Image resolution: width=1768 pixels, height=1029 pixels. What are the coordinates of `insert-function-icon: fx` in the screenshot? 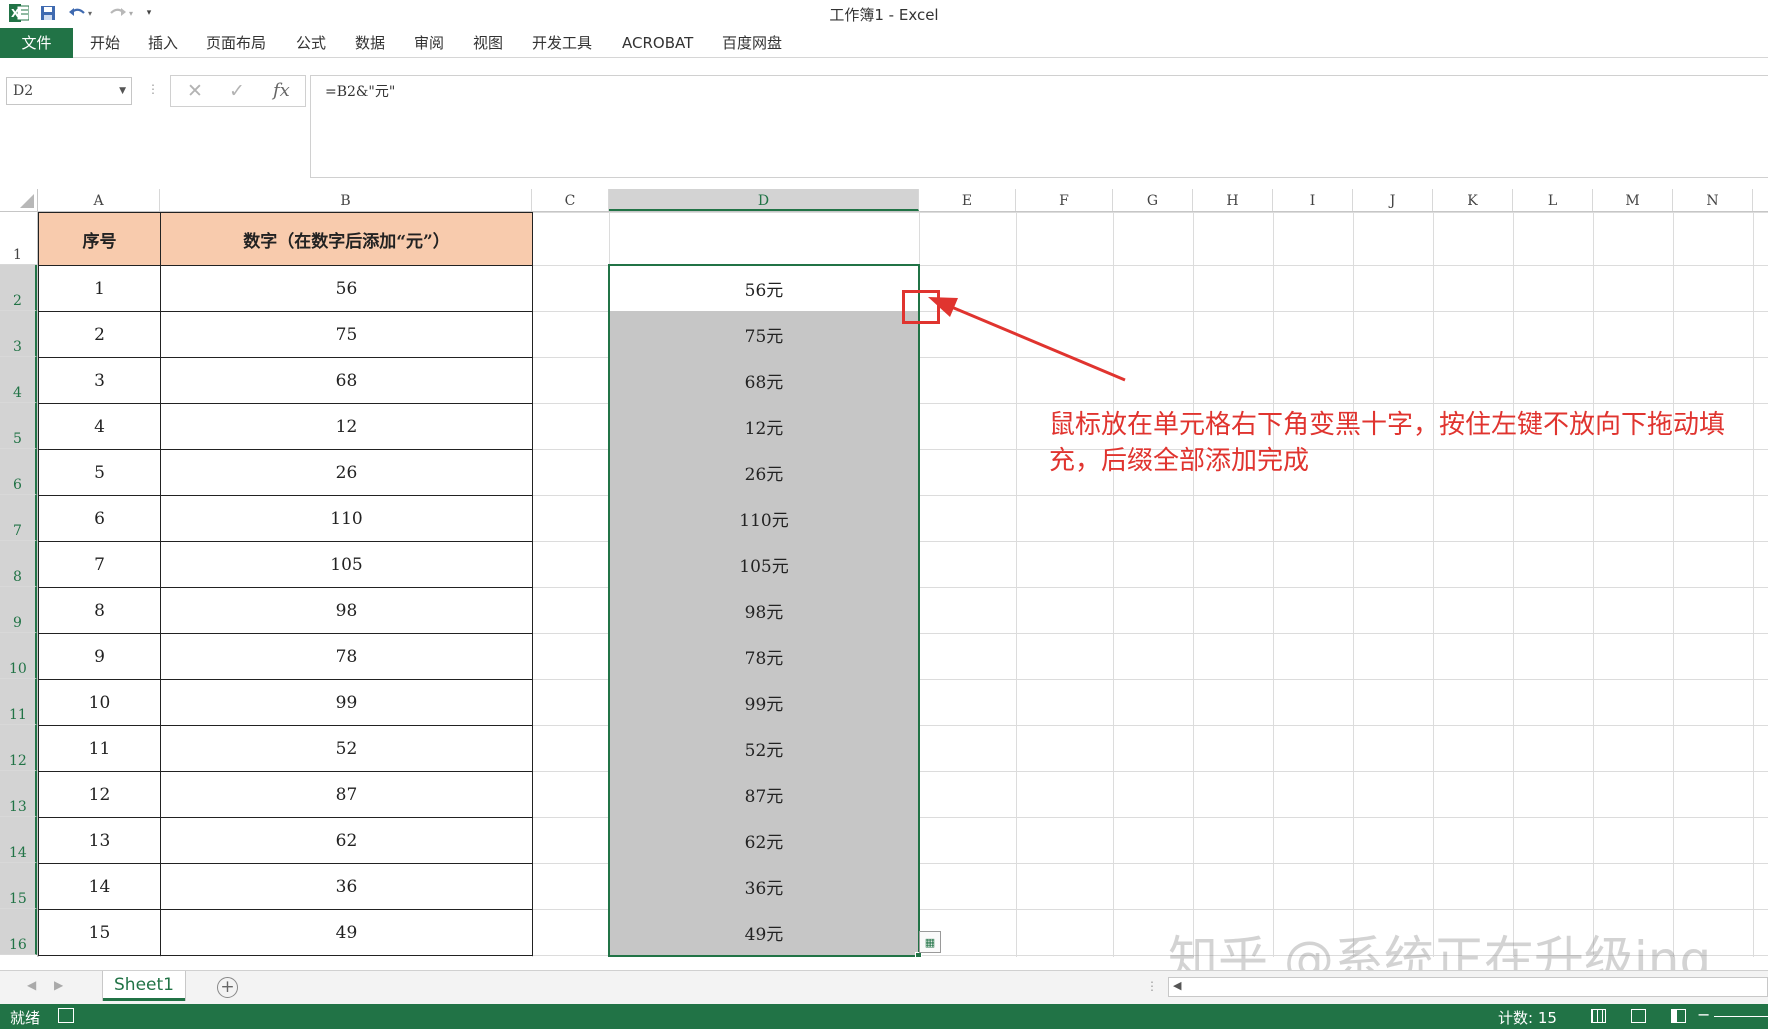 It's located at (281, 90).